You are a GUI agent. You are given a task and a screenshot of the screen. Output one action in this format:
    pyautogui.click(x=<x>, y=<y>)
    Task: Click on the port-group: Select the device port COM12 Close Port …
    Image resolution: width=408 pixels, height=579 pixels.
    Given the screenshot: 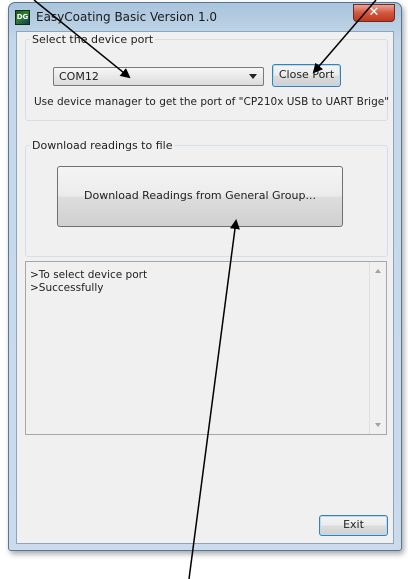 What is the action you would take?
    pyautogui.click(x=207, y=77)
    